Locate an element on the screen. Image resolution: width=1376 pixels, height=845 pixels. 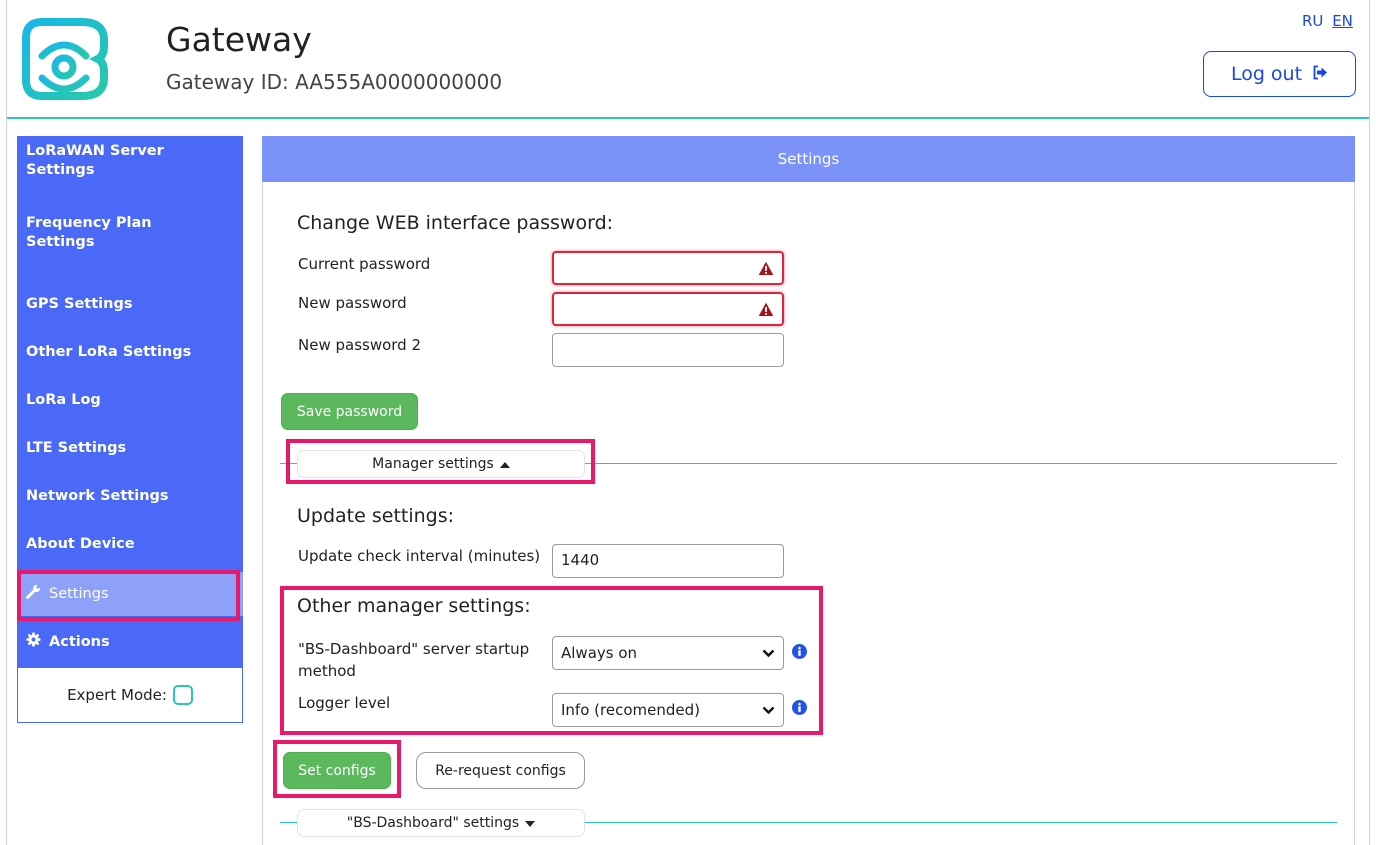
header-divider is located at coordinates (688, 118).